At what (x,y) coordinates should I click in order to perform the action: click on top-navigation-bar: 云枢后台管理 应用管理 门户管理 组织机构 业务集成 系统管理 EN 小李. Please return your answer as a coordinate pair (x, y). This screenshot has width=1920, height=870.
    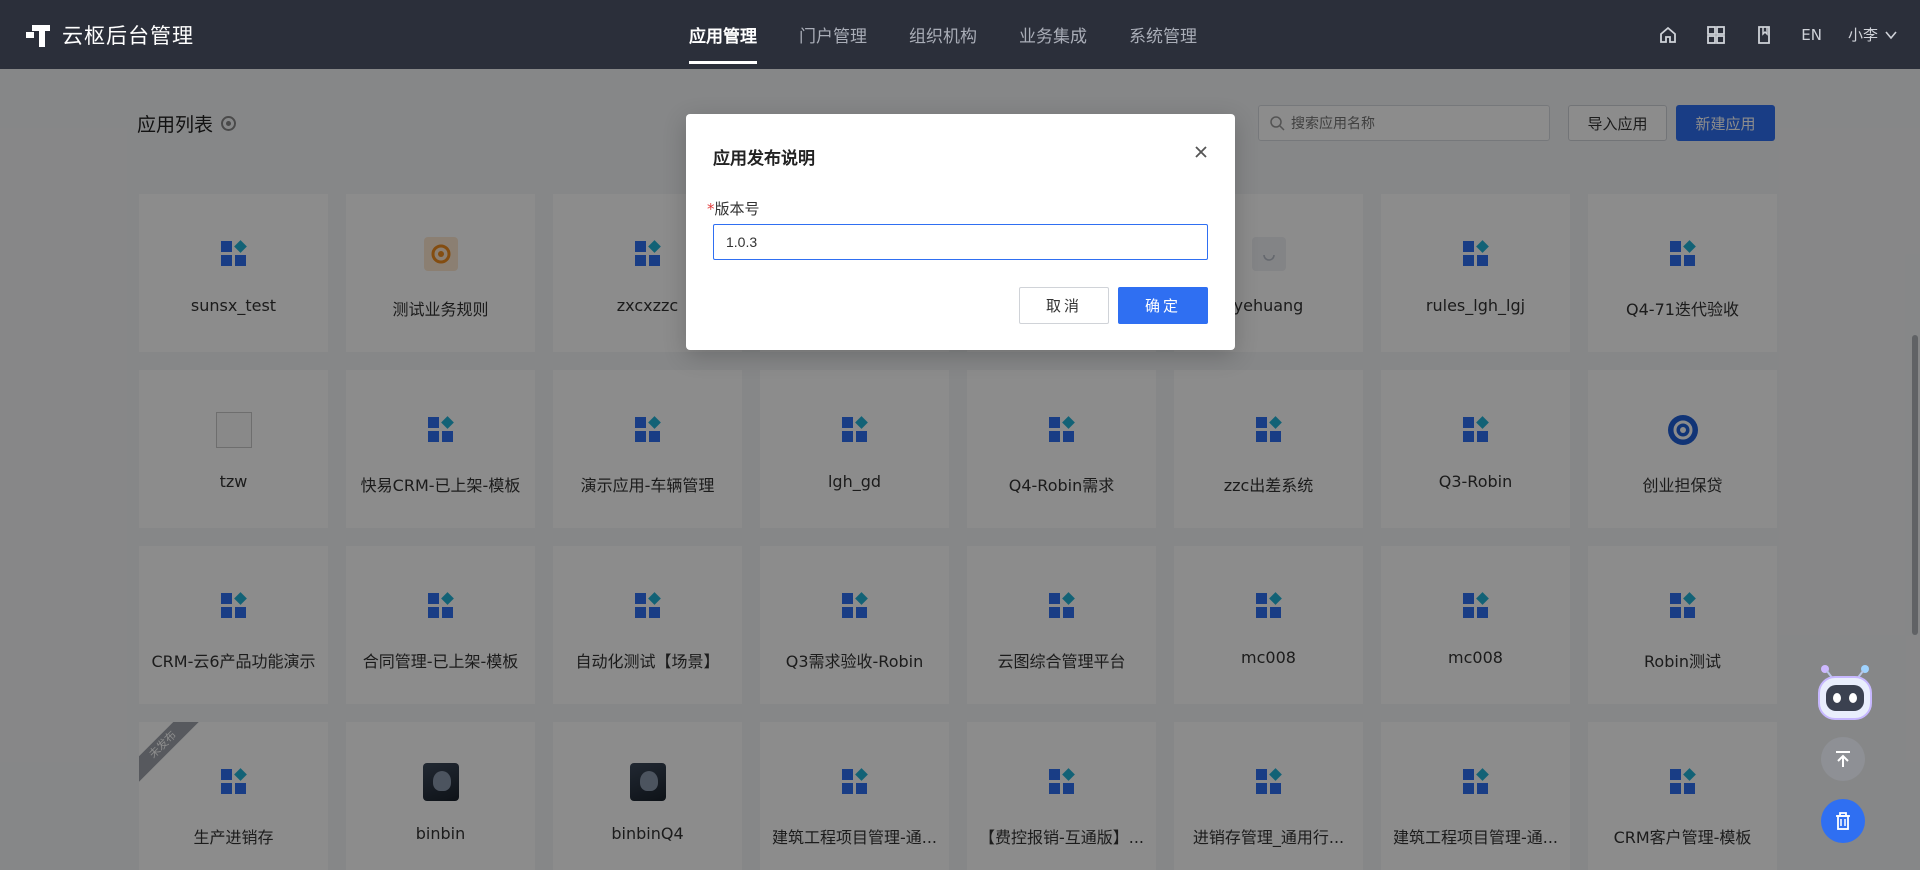
    Looking at the image, I should click on (960, 34).